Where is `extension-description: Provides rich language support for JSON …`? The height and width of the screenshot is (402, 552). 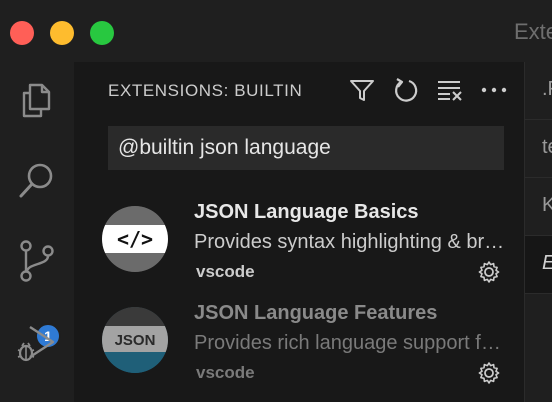
extension-description: Provides rich language support for JSON … is located at coordinates (350, 343).